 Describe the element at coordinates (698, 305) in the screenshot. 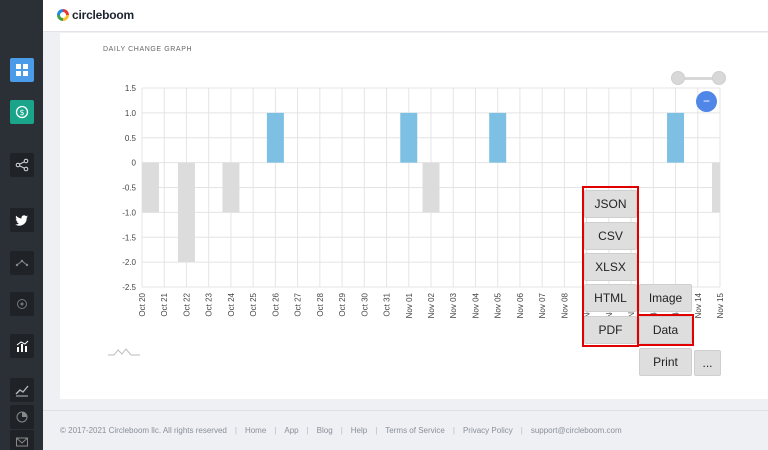

I see `x-tick-label: Nov 14` at that location.